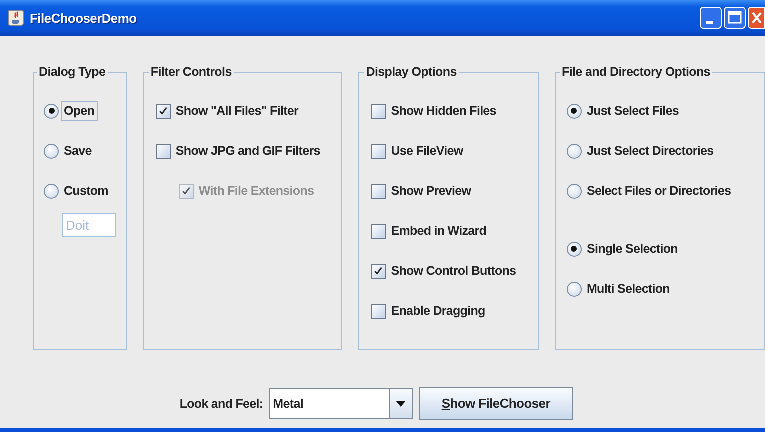  What do you see at coordinates (341, 403) in the screenshot?
I see `dropdown: Metal` at bounding box center [341, 403].